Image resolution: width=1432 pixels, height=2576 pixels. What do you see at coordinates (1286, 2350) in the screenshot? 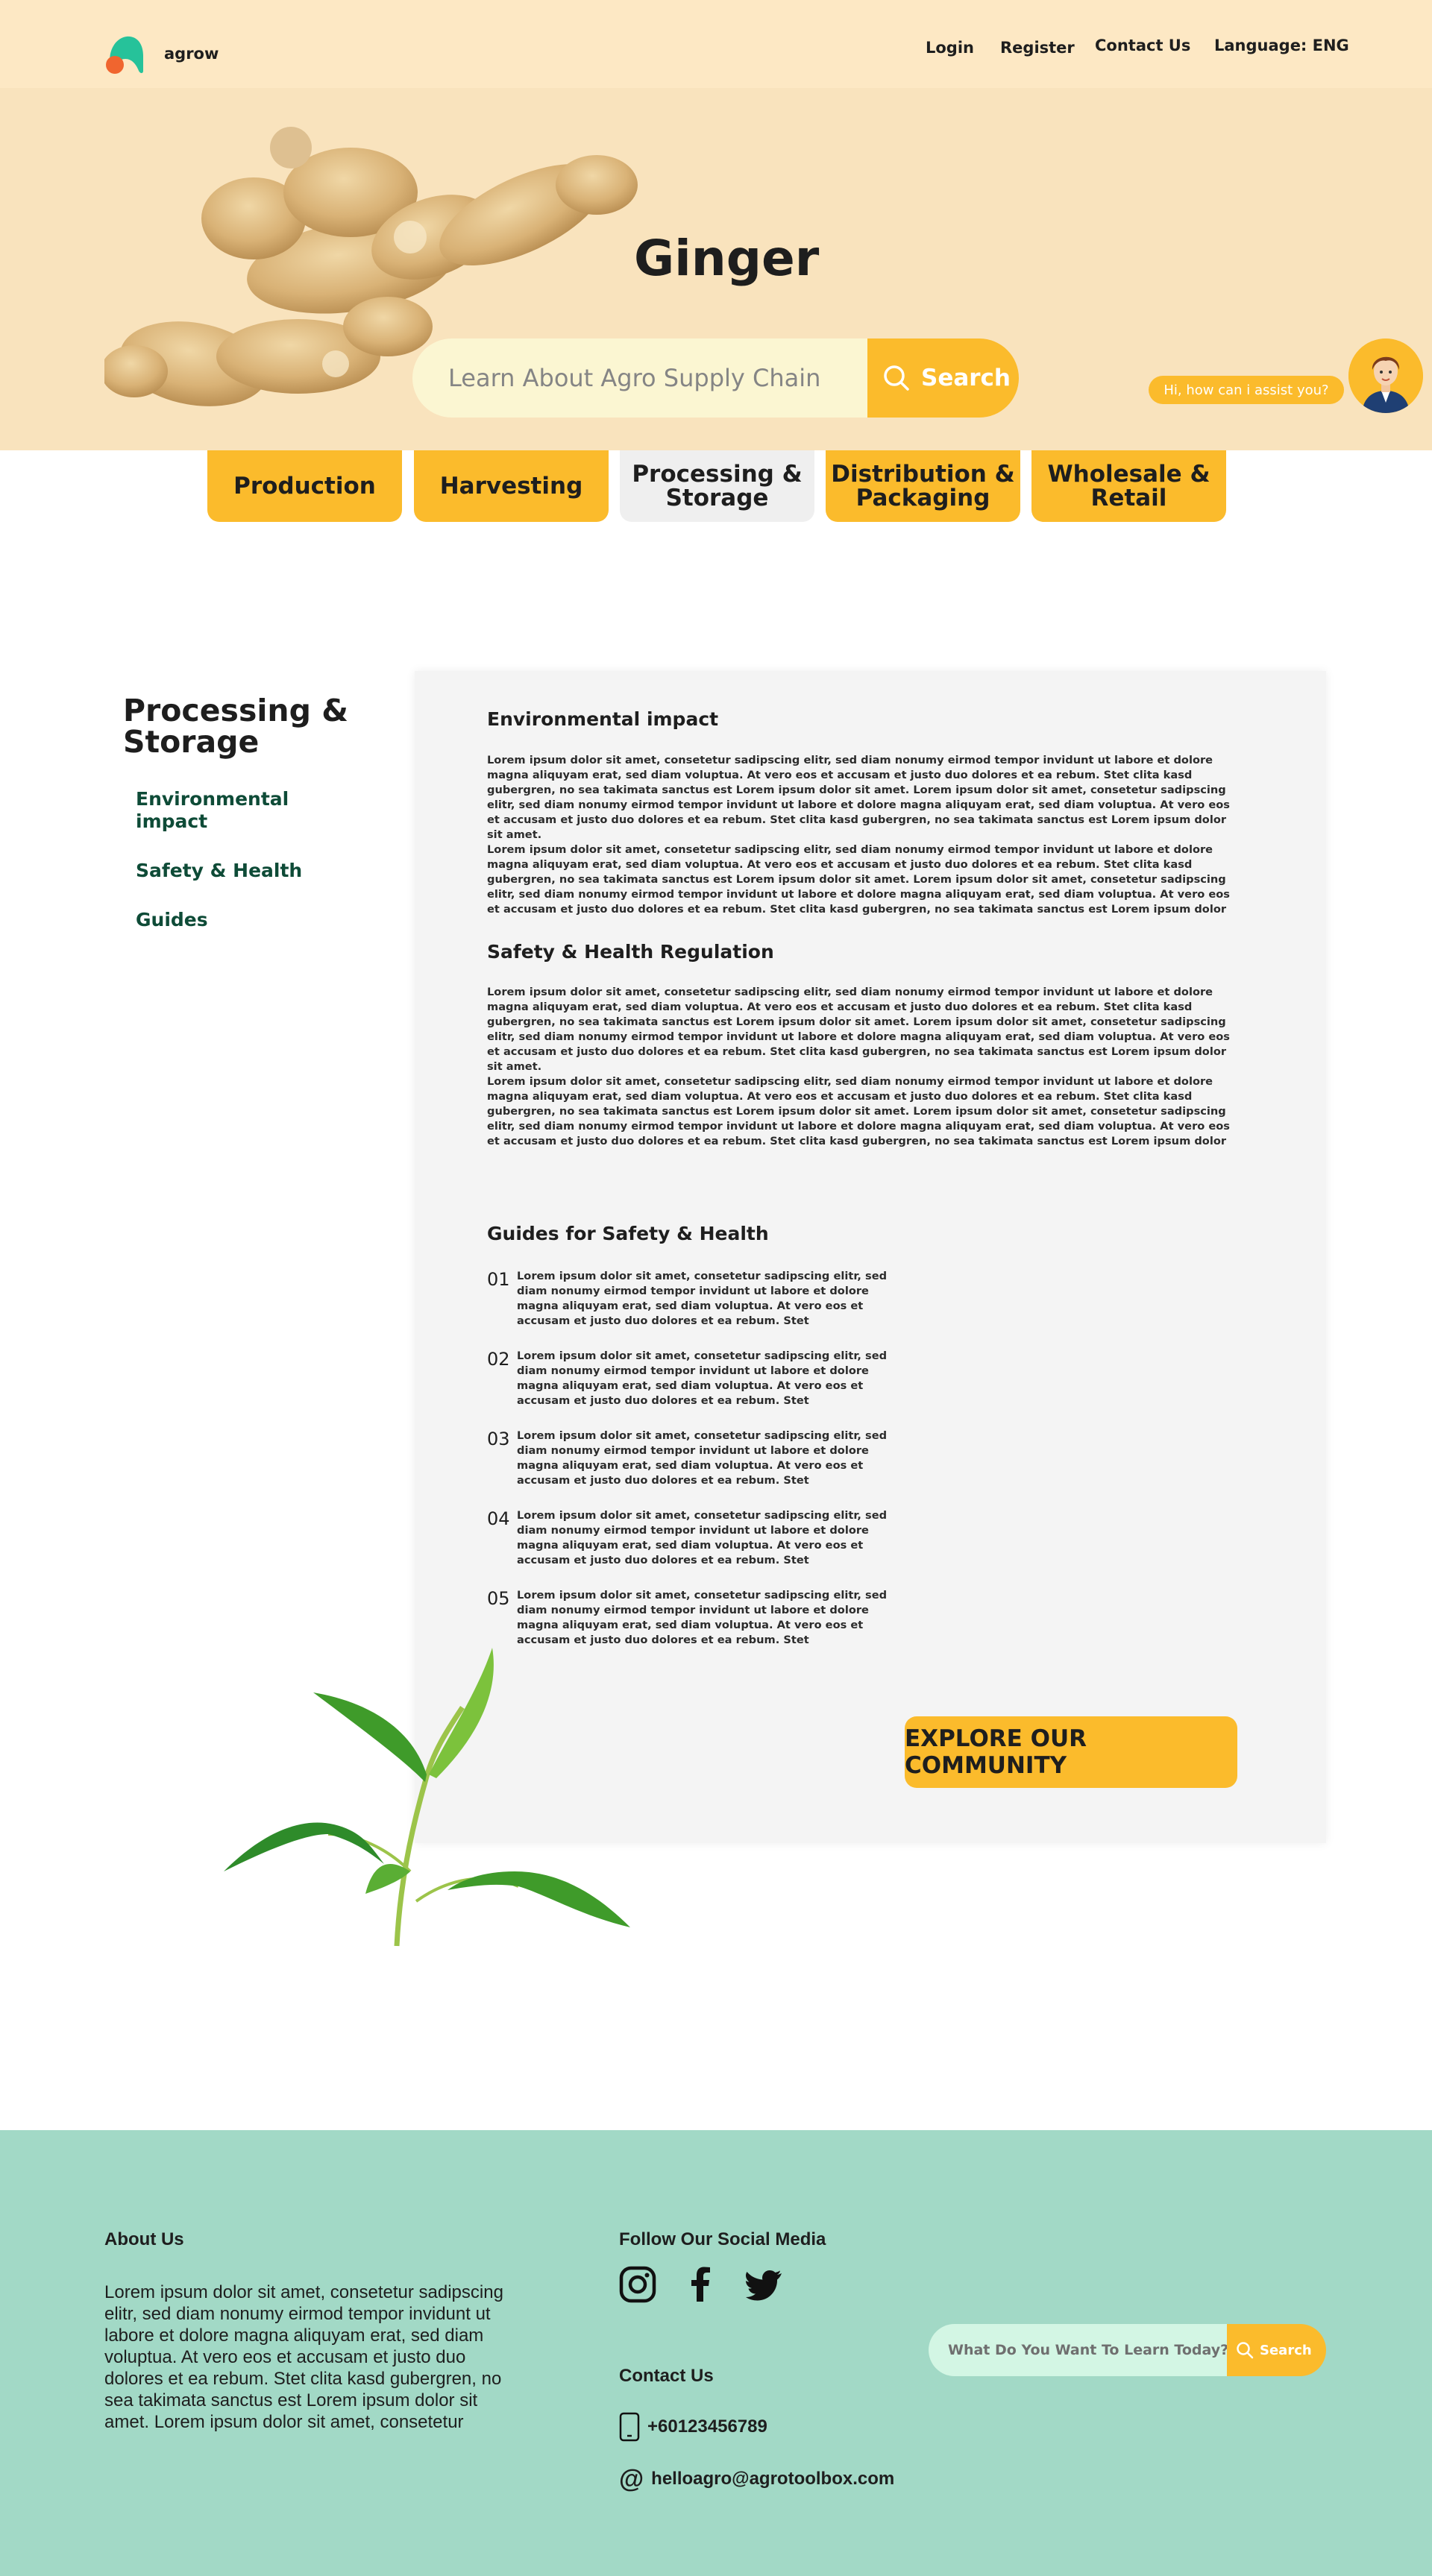
I see `footer-search-label: Search` at bounding box center [1286, 2350].